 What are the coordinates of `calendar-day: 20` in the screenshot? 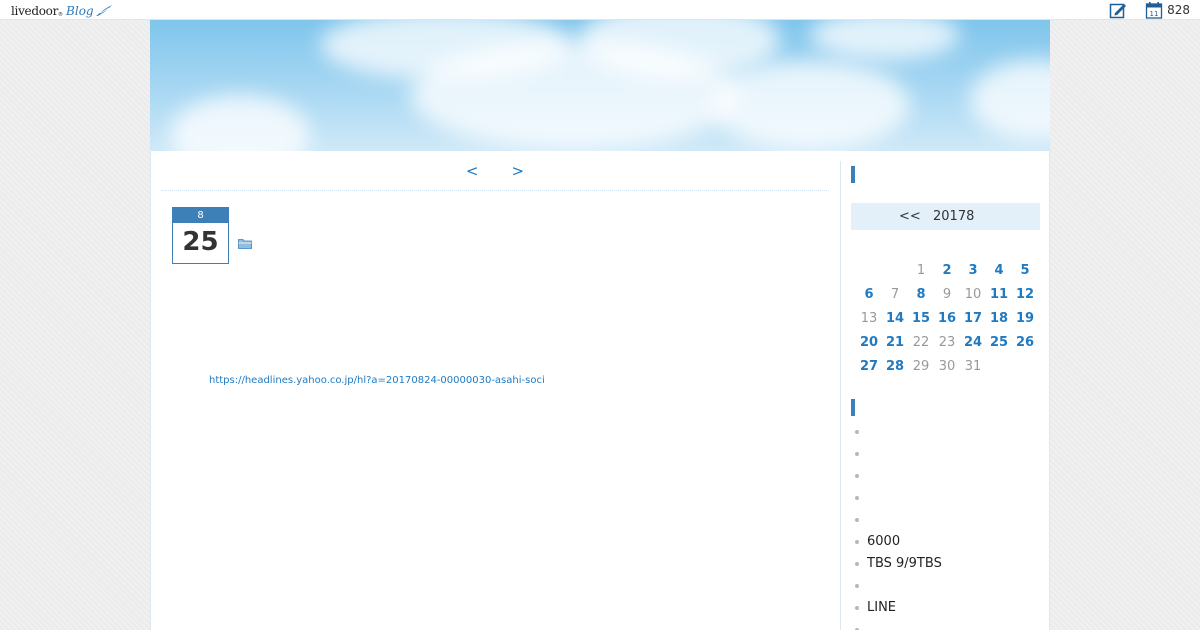 It's located at (869, 343).